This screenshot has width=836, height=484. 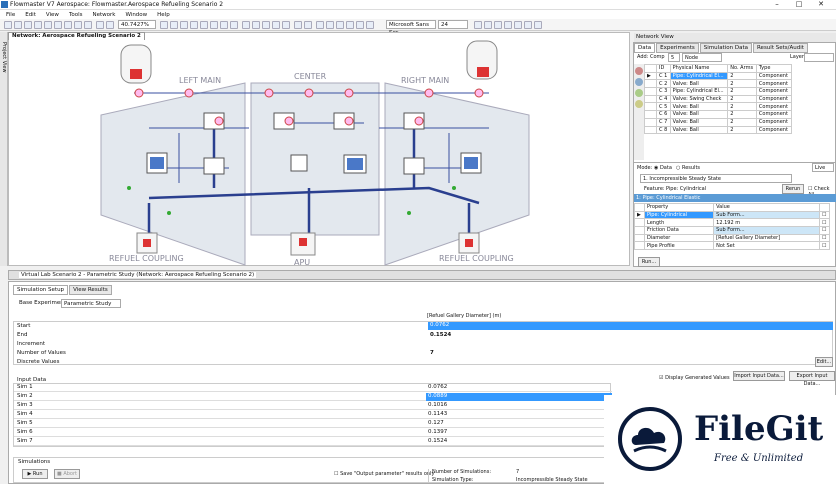 What do you see at coordinates (498, 25) in the screenshot?
I see `underline-icon` at bounding box center [498, 25].